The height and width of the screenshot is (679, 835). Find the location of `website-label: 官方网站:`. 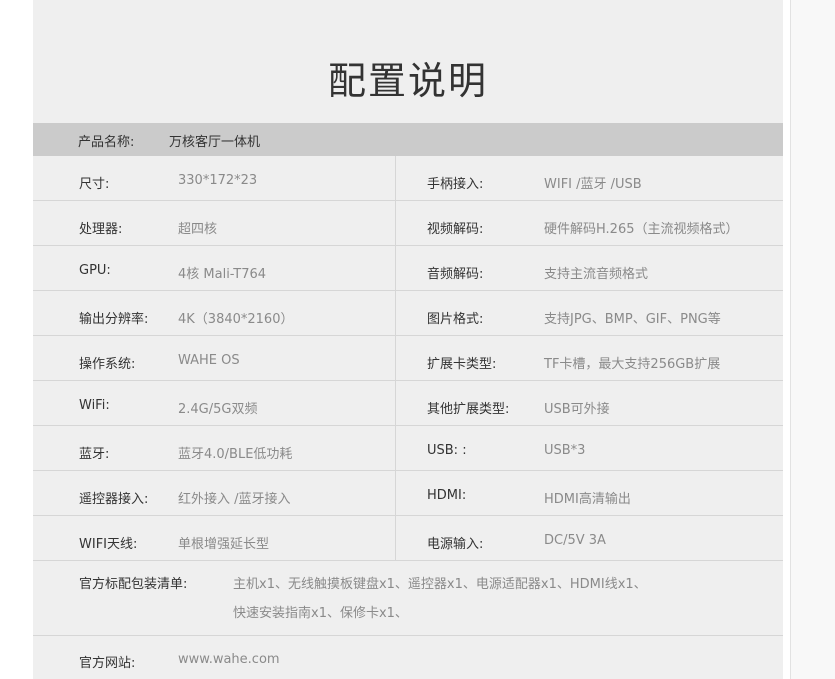

website-label: 官方网站: is located at coordinates (107, 663).